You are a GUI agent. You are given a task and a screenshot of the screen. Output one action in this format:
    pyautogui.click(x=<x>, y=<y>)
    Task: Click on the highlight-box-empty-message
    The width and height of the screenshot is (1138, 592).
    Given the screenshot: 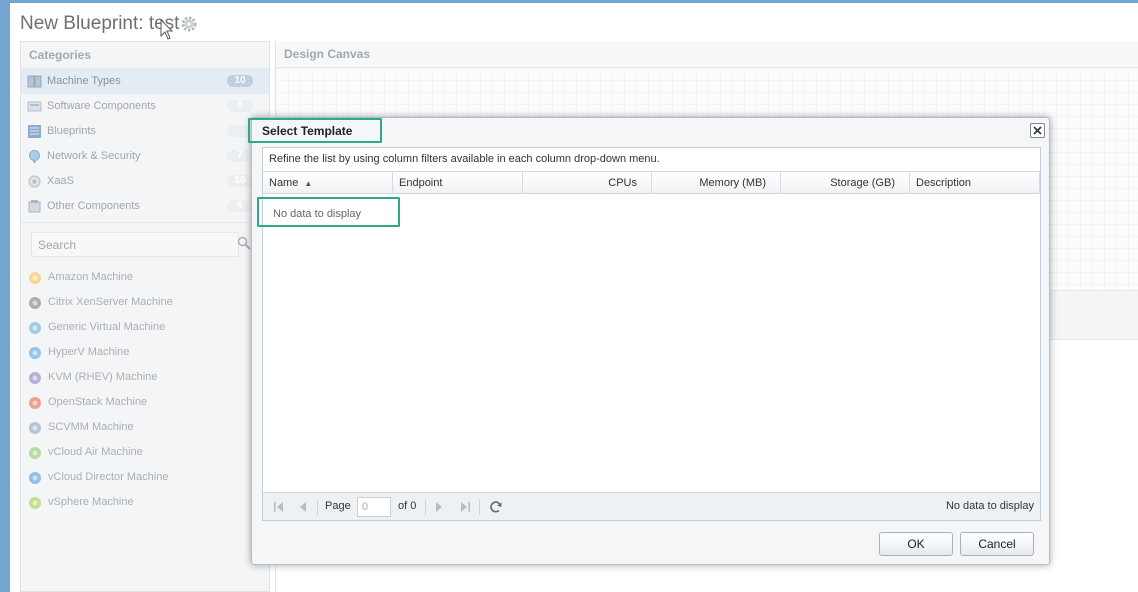 What is the action you would take?
    pyautogui.click(x=328, y=212)
    